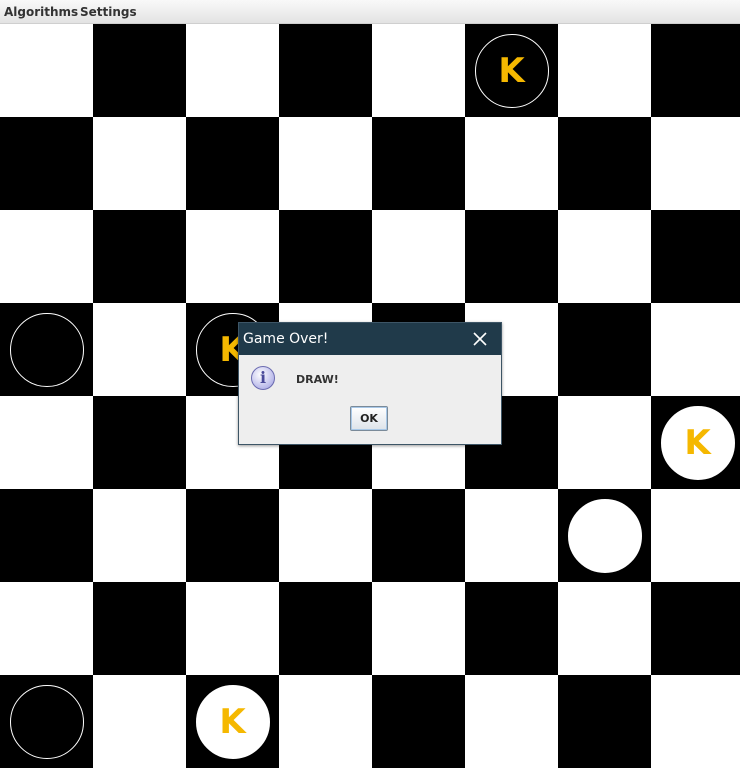 The width and height of the screenshot is (740, 768). I want to click on menu-bar: Algorithms Settings, so click(370, 12).